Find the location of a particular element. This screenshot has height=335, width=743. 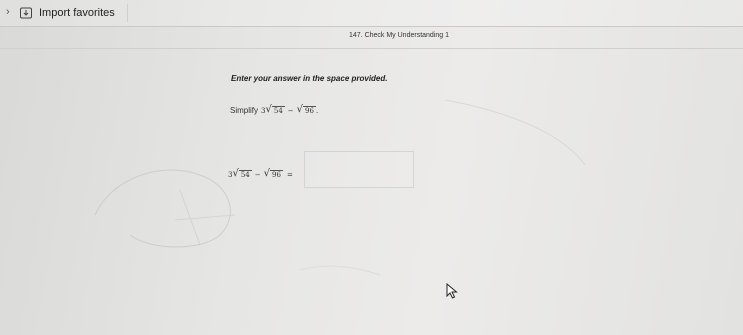

instruction-text: Enter your answer in the space provided. is located at coordinates (309, 78).